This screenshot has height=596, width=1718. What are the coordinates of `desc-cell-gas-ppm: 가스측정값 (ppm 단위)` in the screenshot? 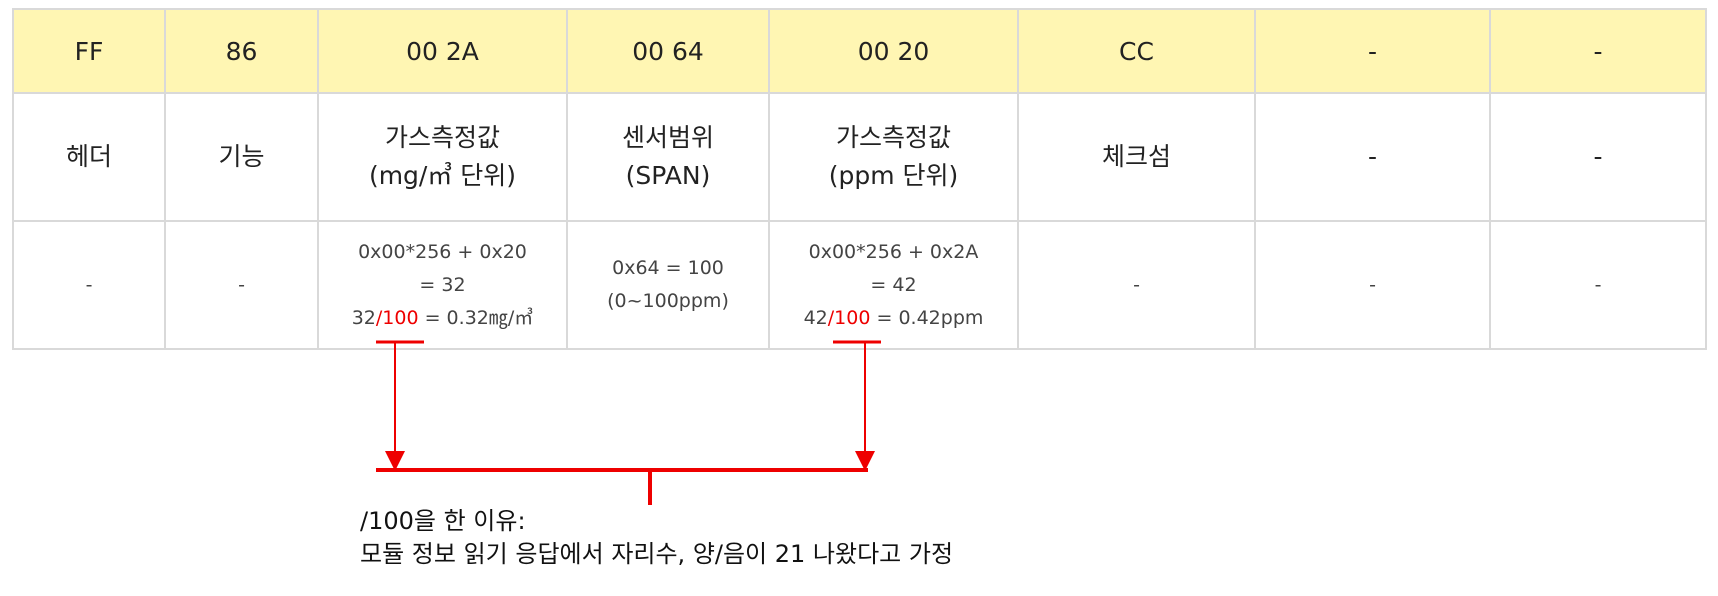 It's located at (893, 157).